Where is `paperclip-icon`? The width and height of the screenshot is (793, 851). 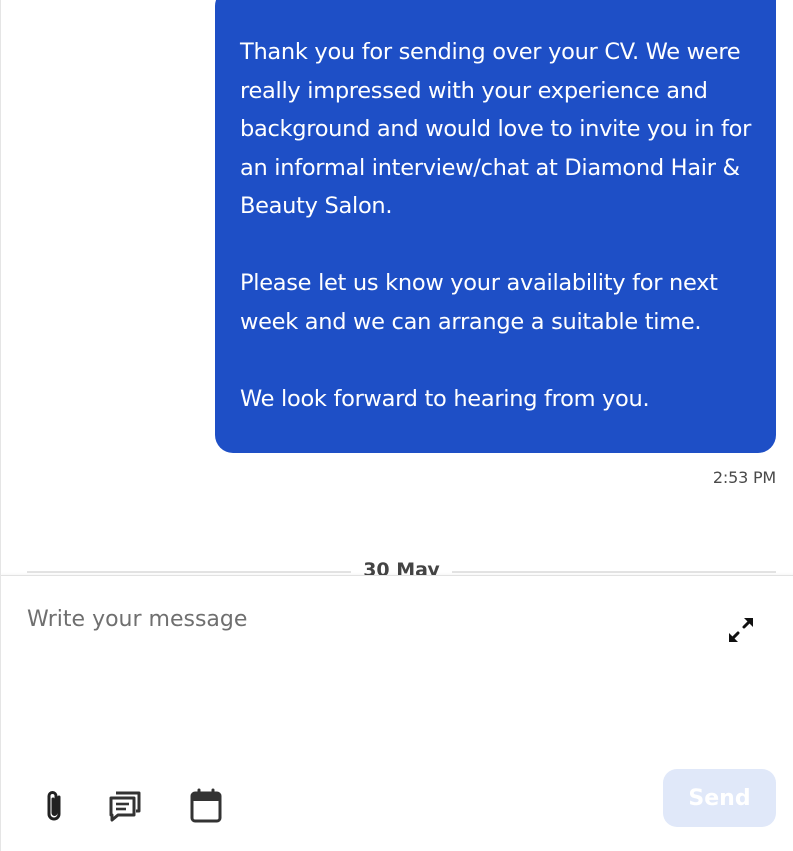 paperclip-icon is located at coordinates (54, 806).